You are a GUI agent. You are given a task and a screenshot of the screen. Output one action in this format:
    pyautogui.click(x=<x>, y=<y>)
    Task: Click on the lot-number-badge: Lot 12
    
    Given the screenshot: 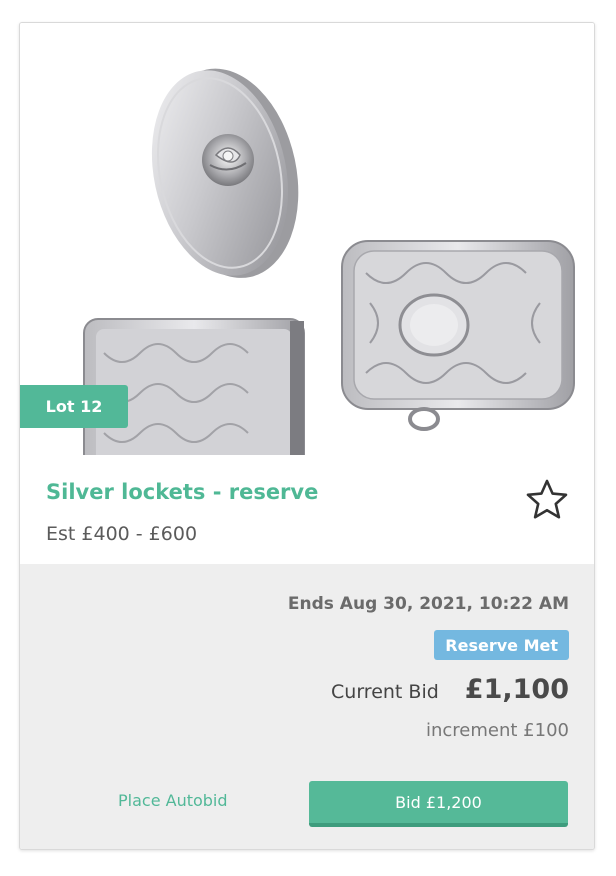 What is the action you would take?
    pyautogui.click(x=74, y=406)
    